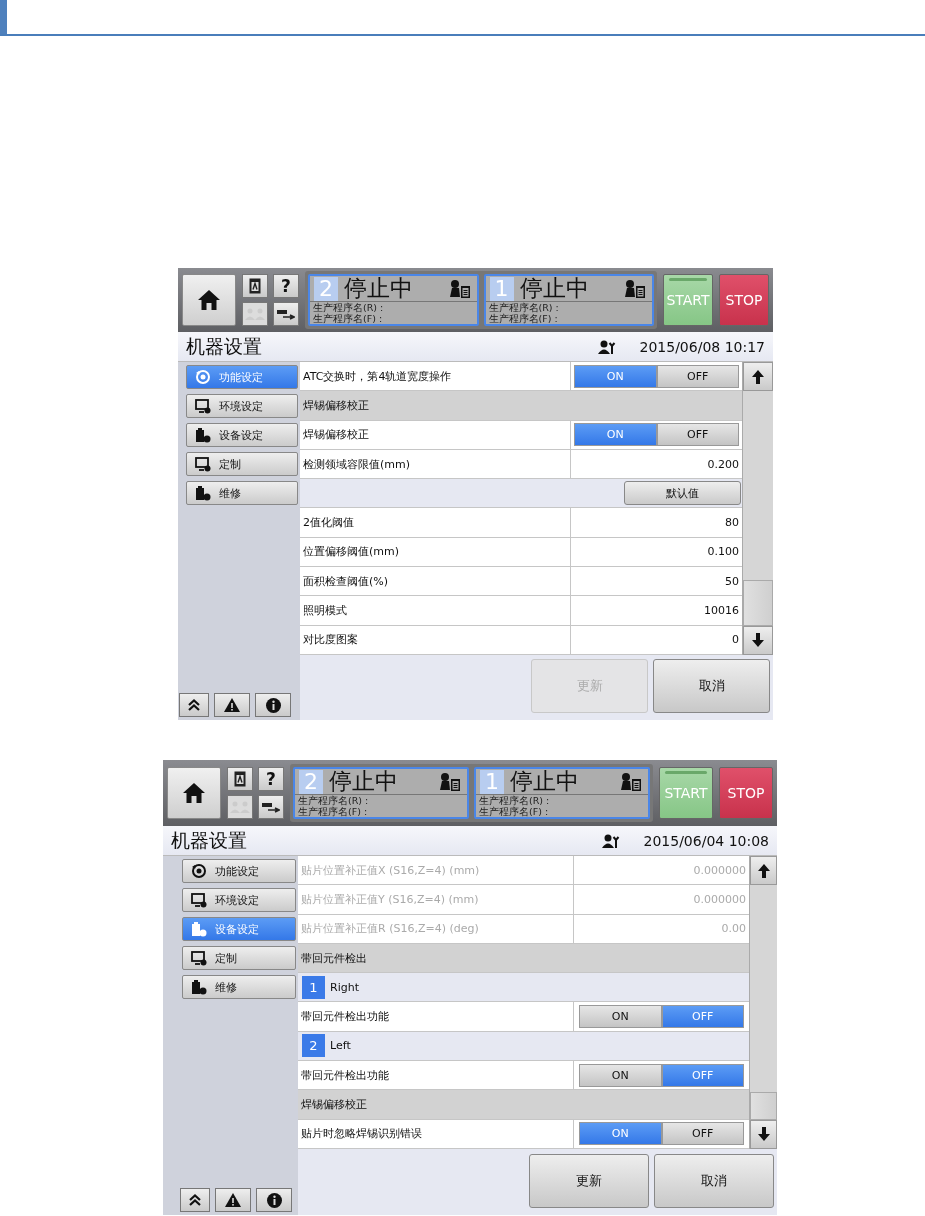 This screenshot has width=925, height=1216. What do you see at coordinates (656, 522) in the screenshot?
I see `setting-value-field: 80` at bounding box center [656, 522].